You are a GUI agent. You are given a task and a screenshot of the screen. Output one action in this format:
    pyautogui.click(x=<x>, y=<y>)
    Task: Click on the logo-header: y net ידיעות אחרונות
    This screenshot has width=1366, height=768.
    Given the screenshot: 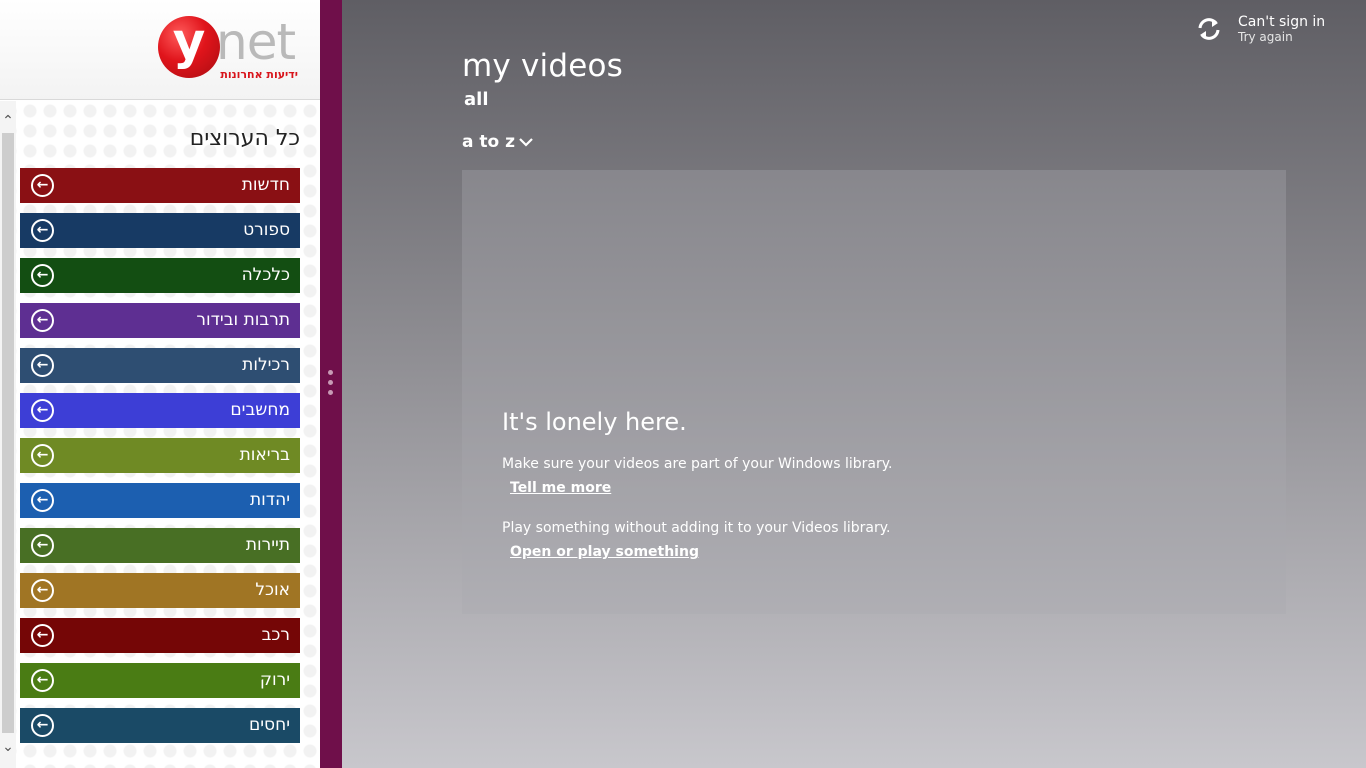 What is the action you would take?
    pyautogui.click(x=160, y=50)
    